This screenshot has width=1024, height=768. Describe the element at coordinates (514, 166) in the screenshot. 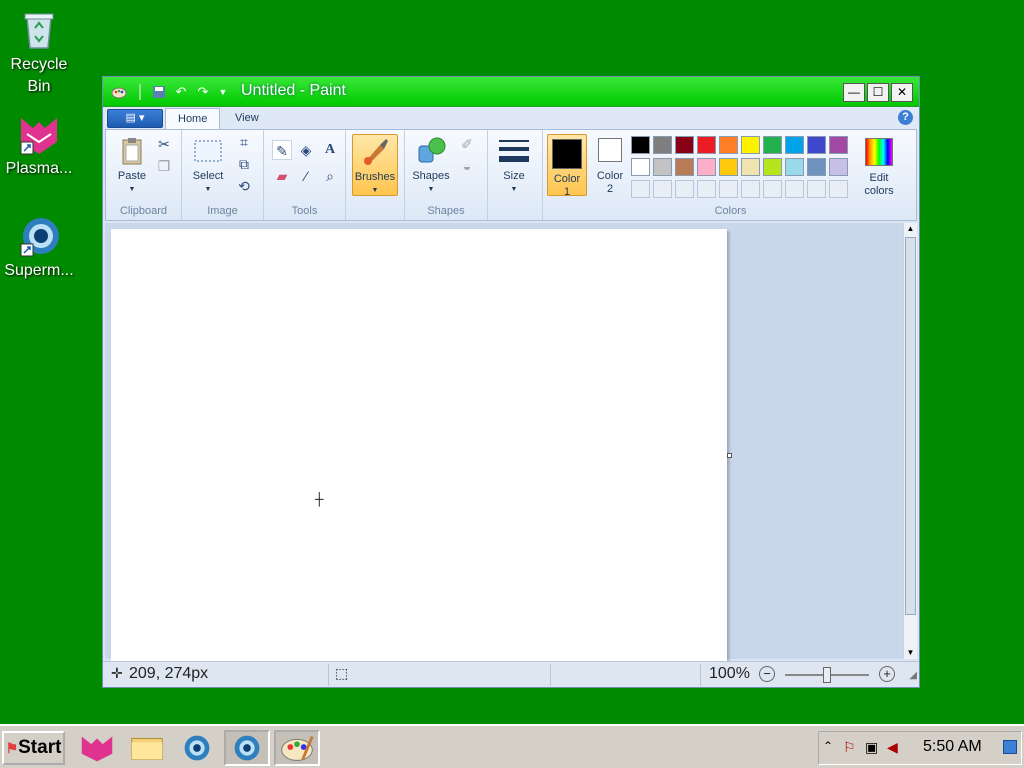

I see `size-button: Size ▼` at that location.